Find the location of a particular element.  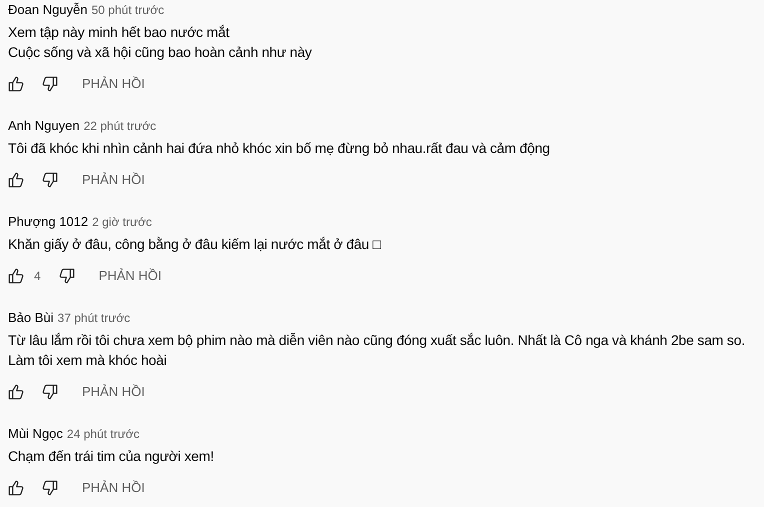

comment-text: Chạm đến trái tim của người xem! is located at coordinates (111, 456).